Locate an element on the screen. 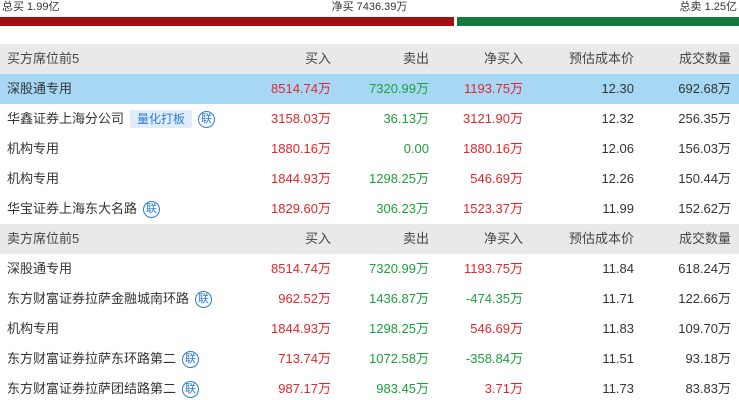 This screenshot has height=400, width=739. estimated-cost: 12.32 is located at coordinates (617, 118).